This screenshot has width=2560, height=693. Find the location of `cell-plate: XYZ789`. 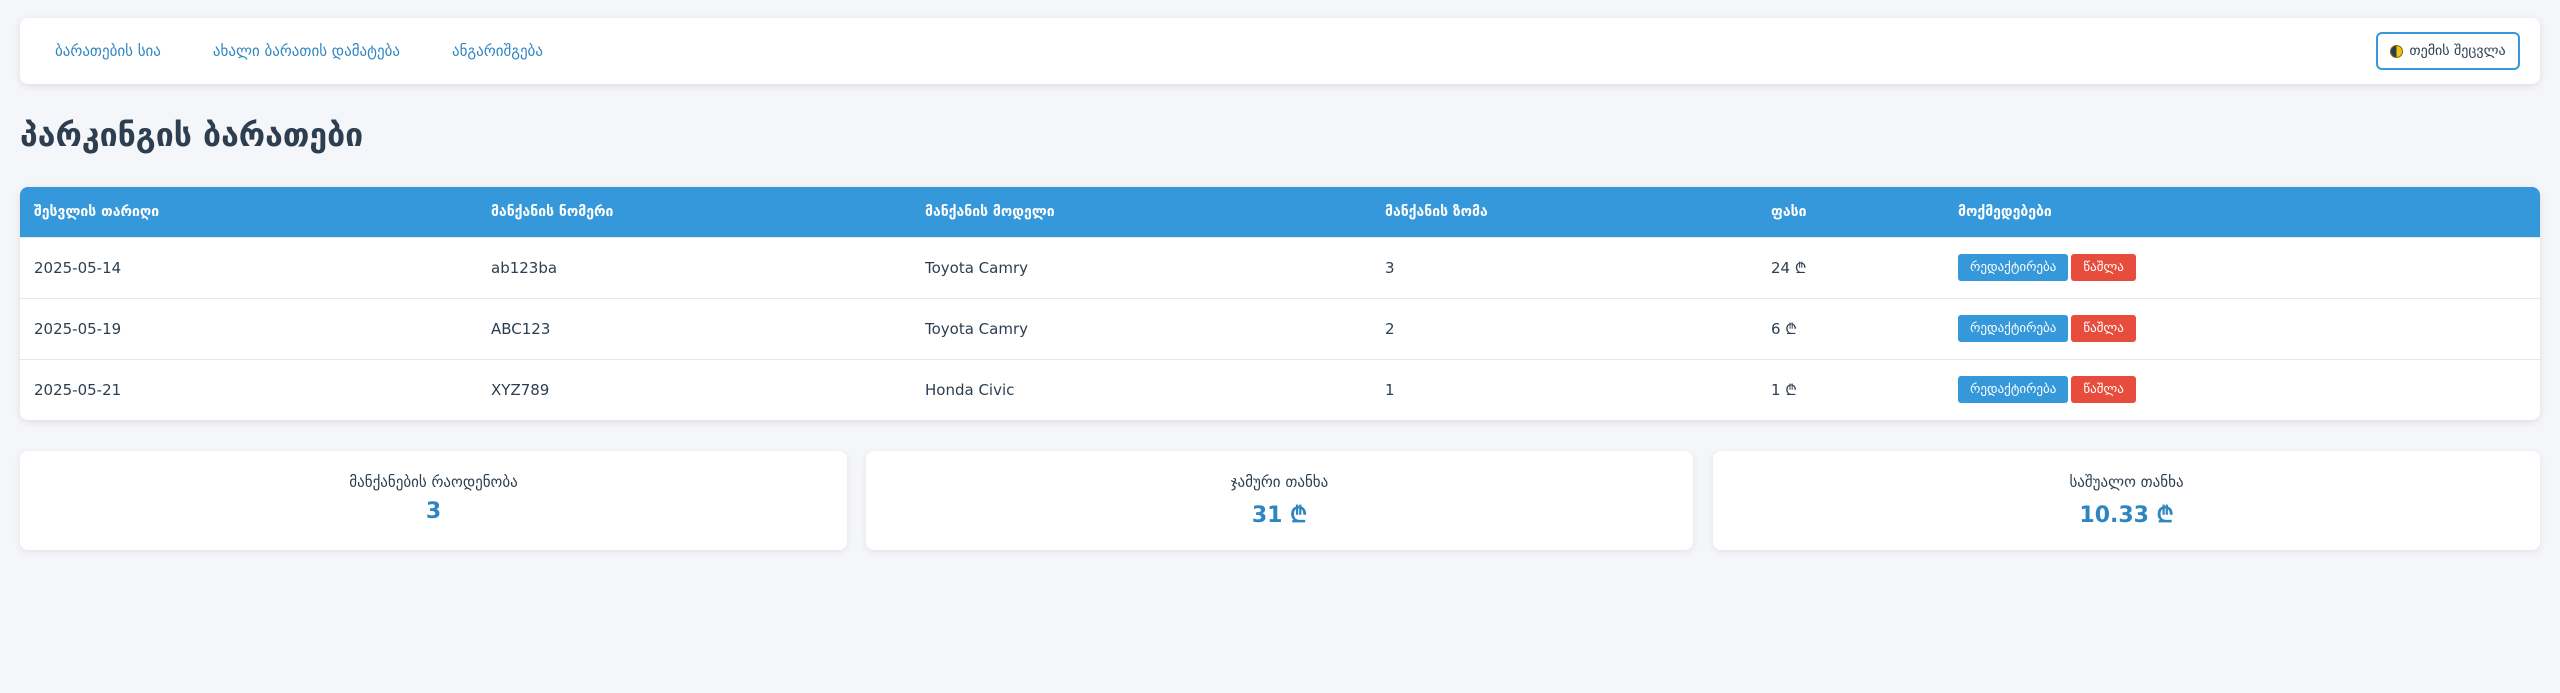

cell-plate: XYZ789 is located at coordinates (520, 389).